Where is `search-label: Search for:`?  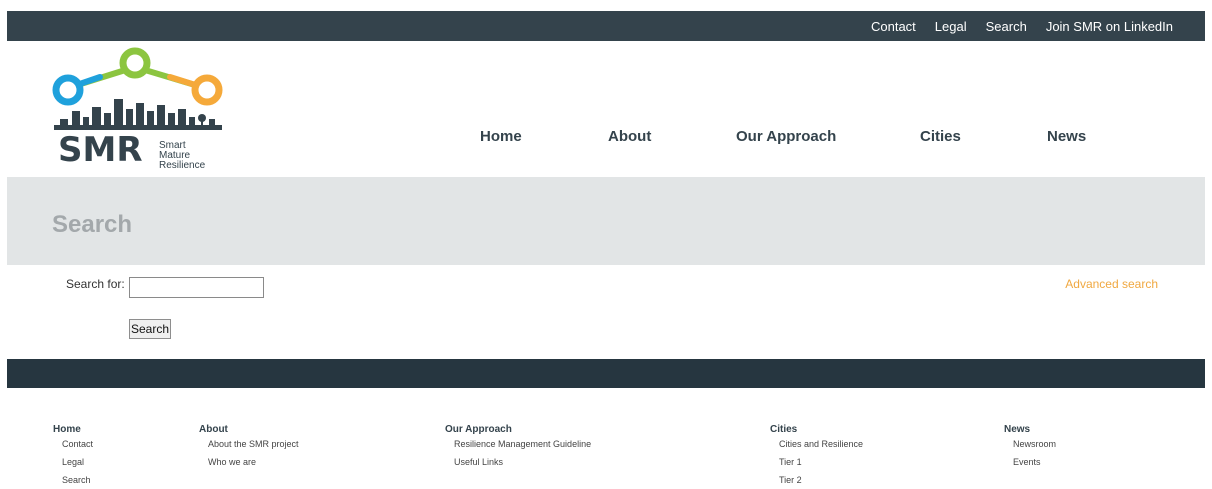
search-label: Search for: is located at coordinates (95, 284).